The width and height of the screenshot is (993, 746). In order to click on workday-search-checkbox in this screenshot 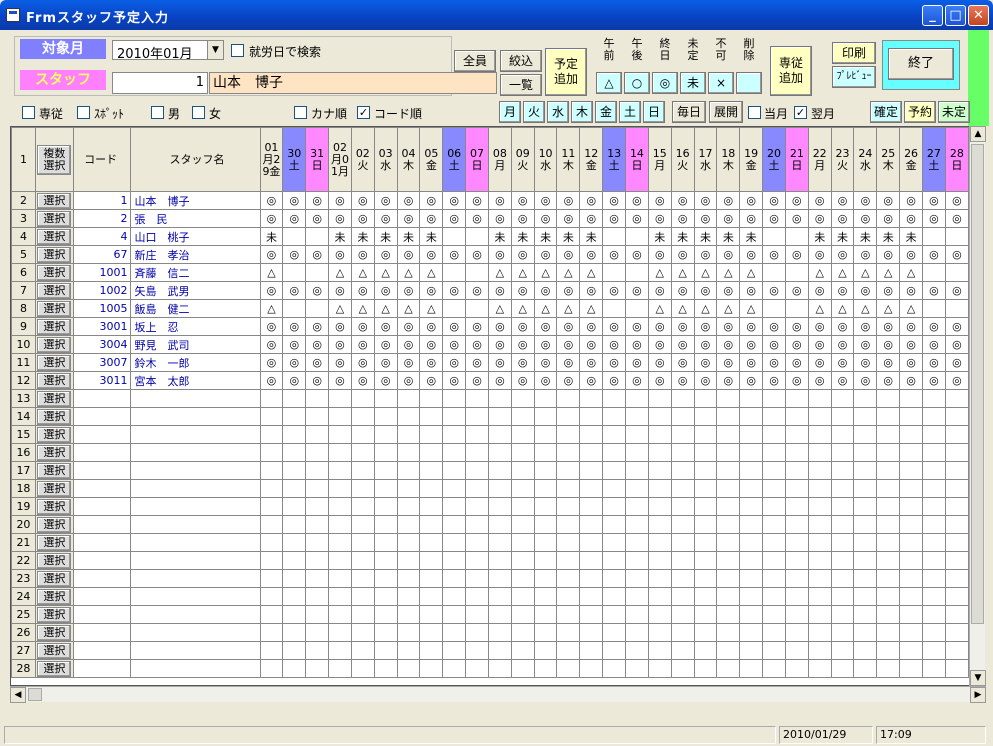, I will do `click(237, 50)`.